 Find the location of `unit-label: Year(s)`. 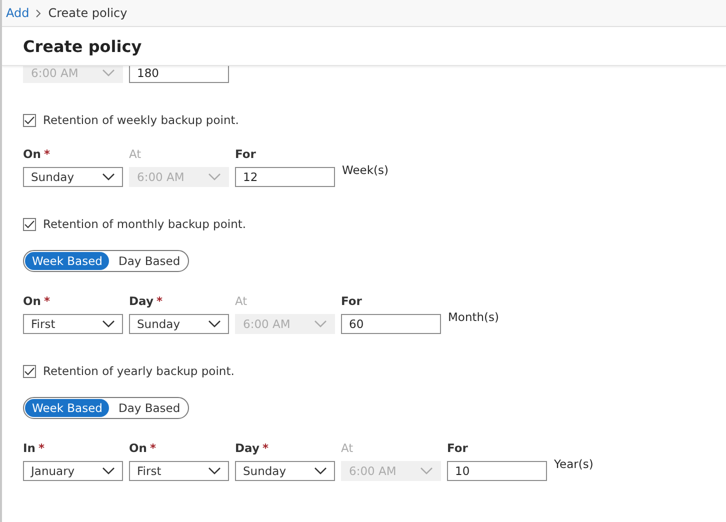

unit-label: Year(s) is located at coordinates (574, 464).